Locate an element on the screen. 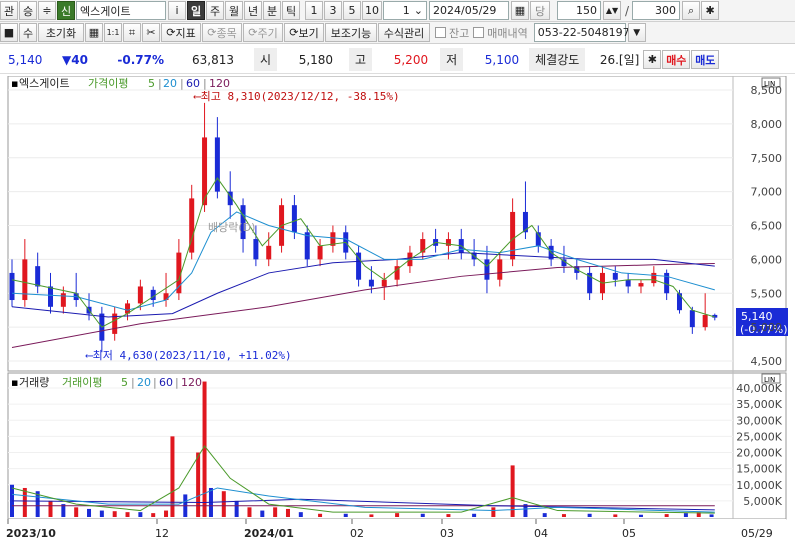 The width and height of the screenshot is (795, 541). period-day: 일 is located at coordinates (196, 10).